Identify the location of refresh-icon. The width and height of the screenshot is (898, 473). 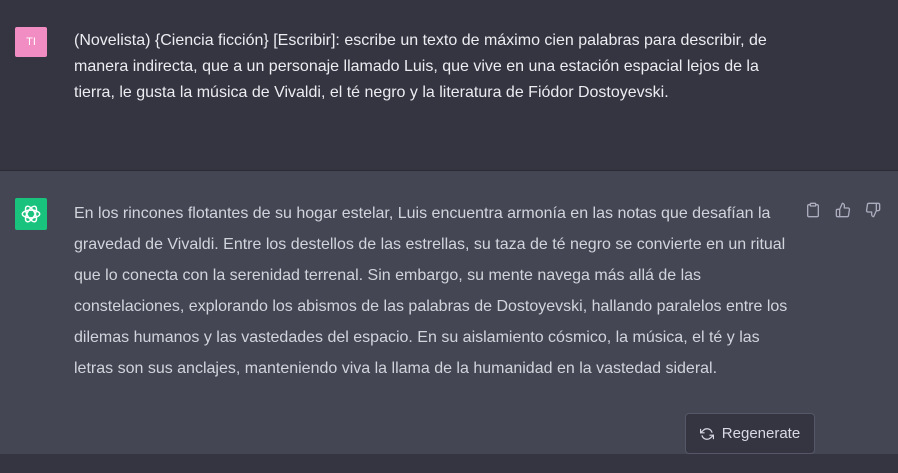
(706, 433).